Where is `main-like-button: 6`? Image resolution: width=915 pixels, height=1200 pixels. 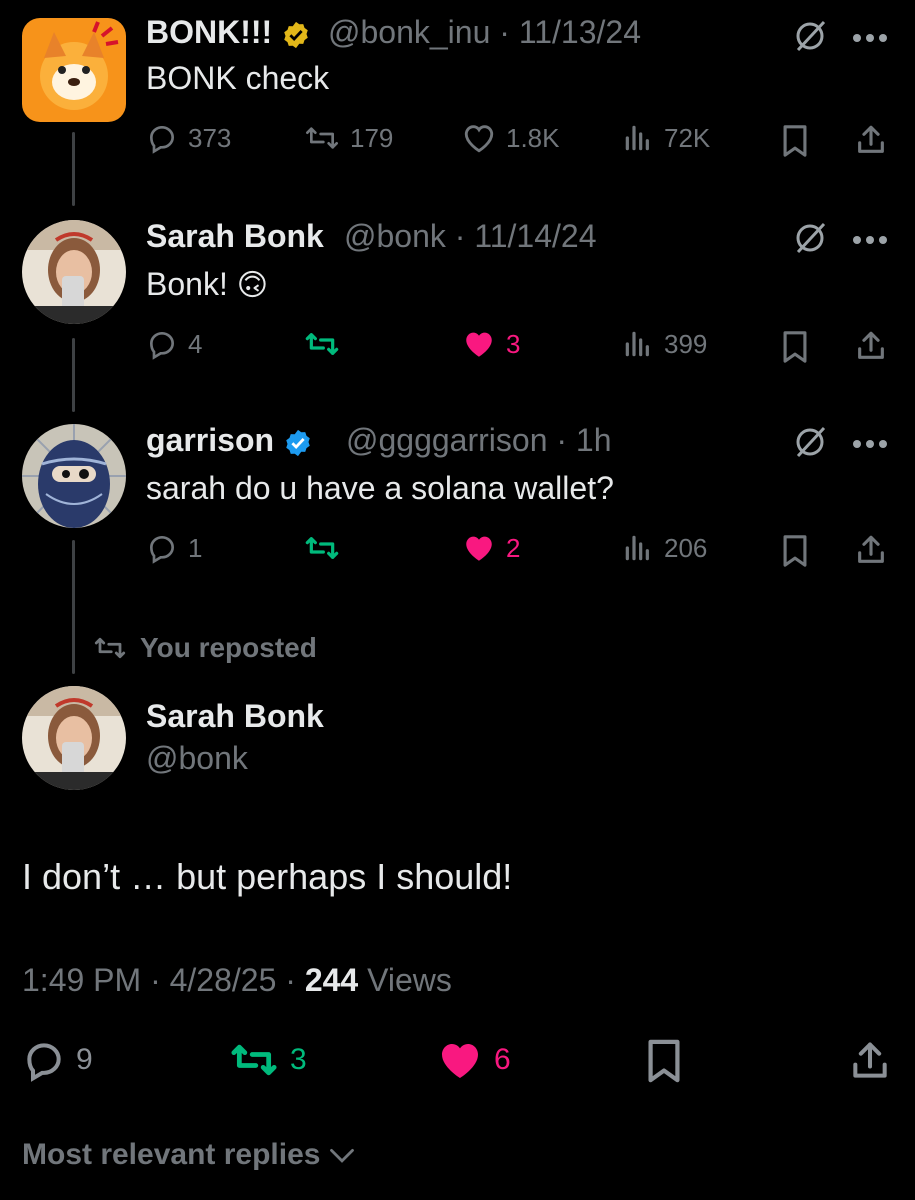
main-like-button: 6 is located at coordinates (473, 1060).